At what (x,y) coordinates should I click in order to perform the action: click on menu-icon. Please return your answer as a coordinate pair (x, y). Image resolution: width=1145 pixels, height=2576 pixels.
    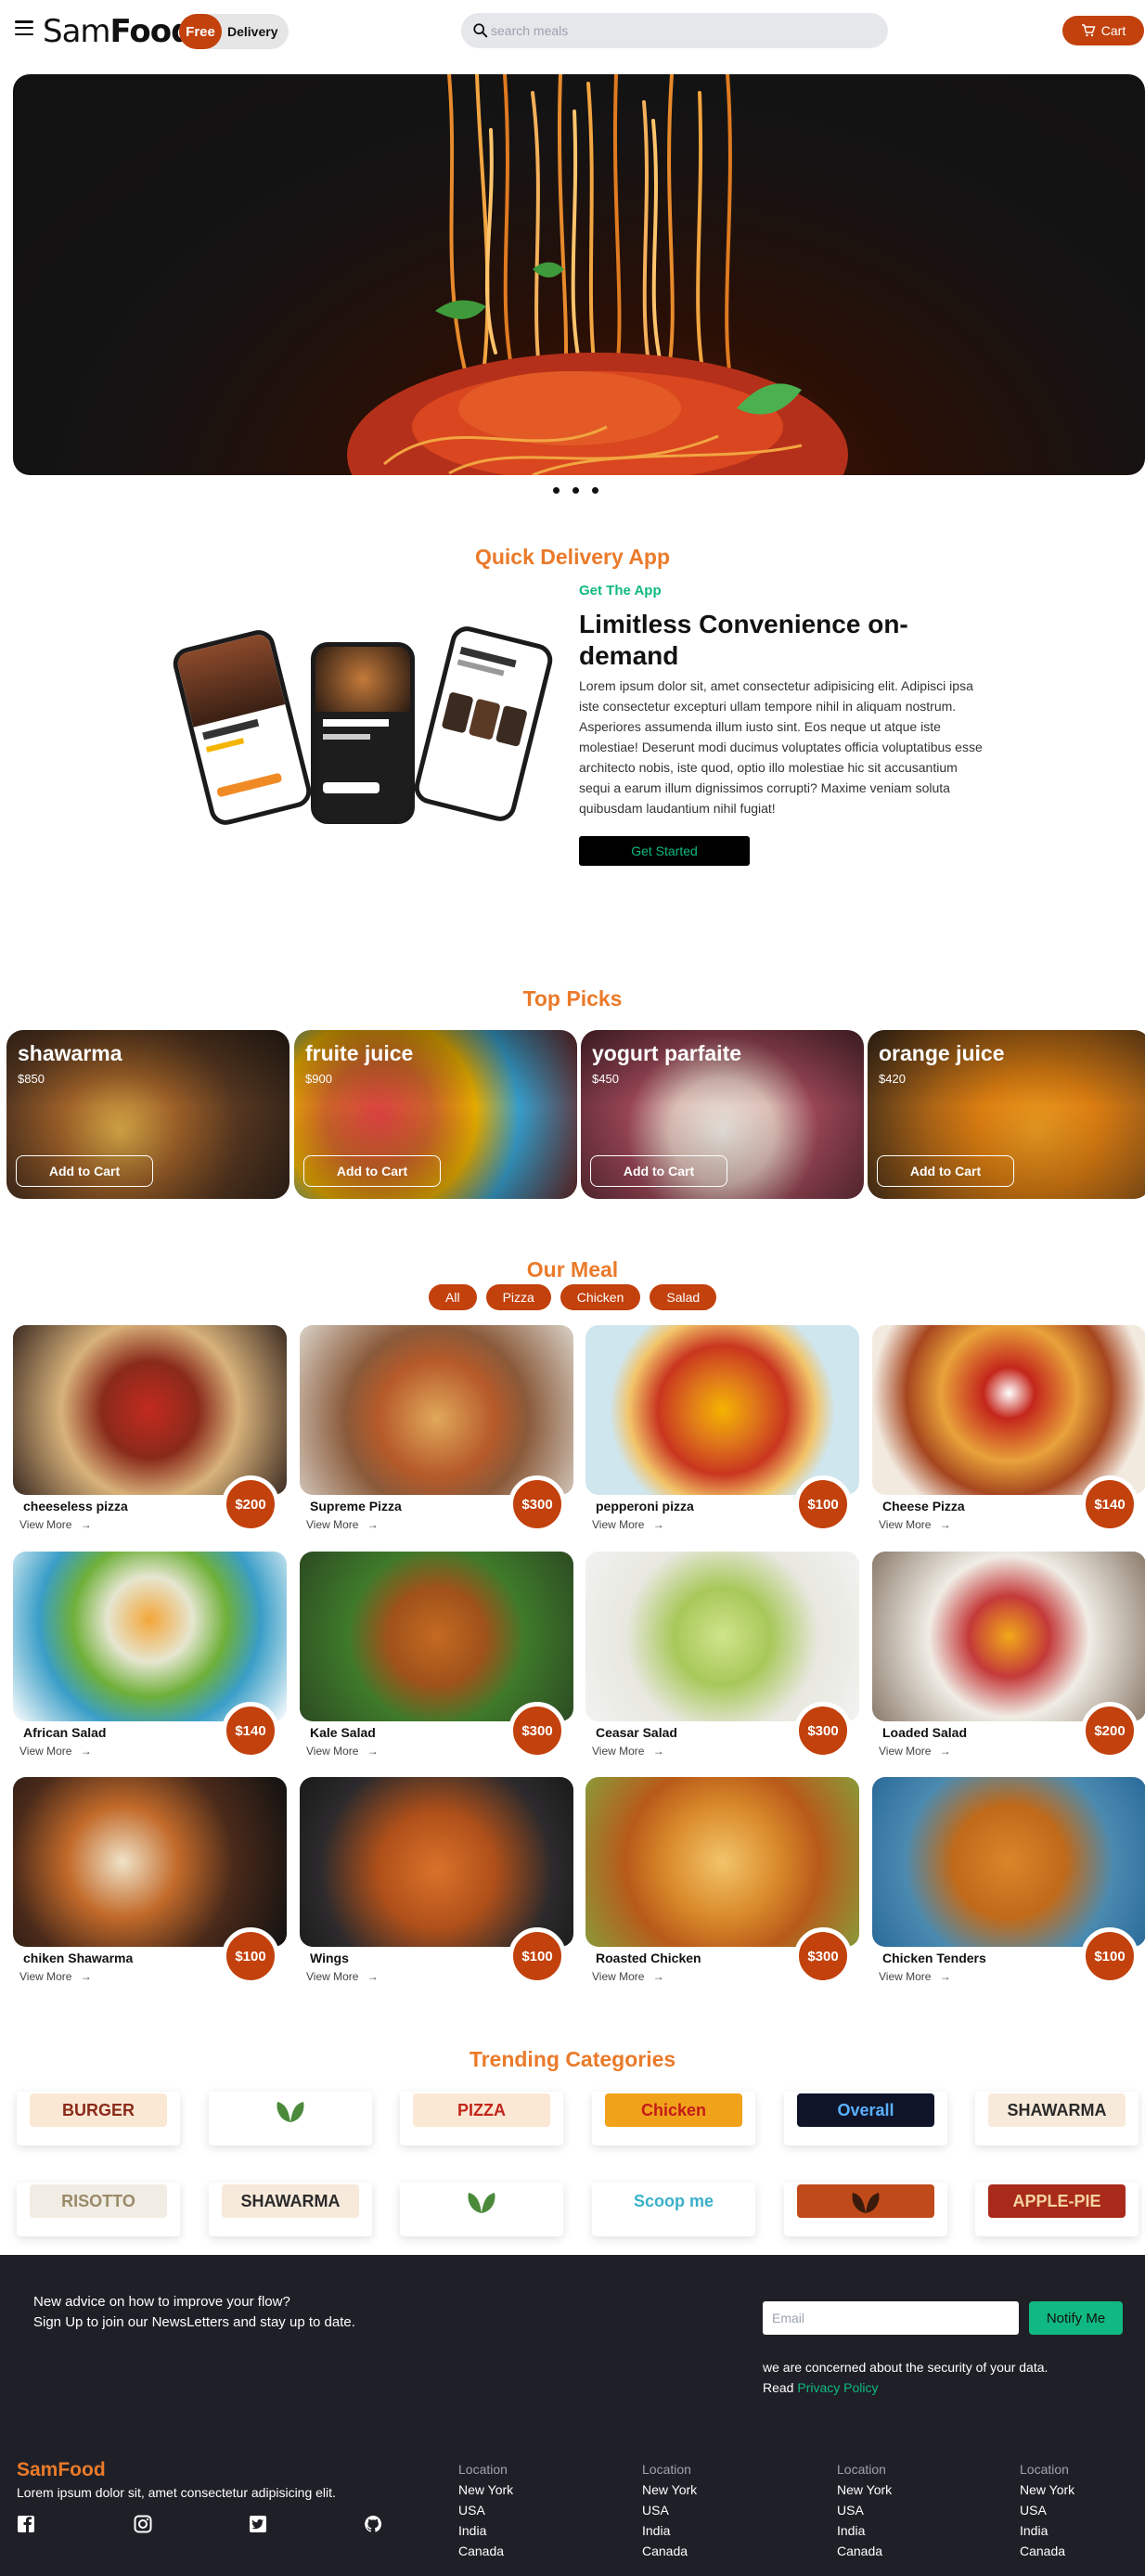
    Looking at the image, I should click on (24, 27).